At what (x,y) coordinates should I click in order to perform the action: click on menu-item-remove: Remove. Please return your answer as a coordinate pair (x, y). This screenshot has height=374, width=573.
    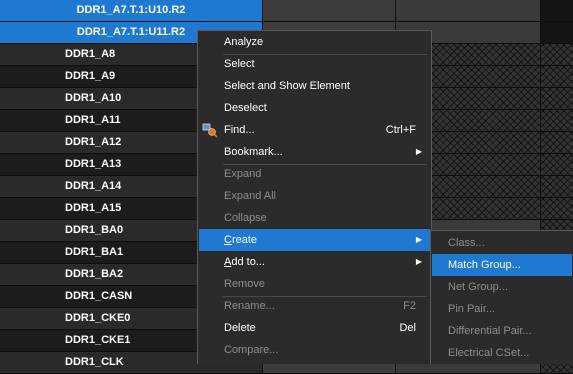
    Looking at the image, I should click on (314, 284).